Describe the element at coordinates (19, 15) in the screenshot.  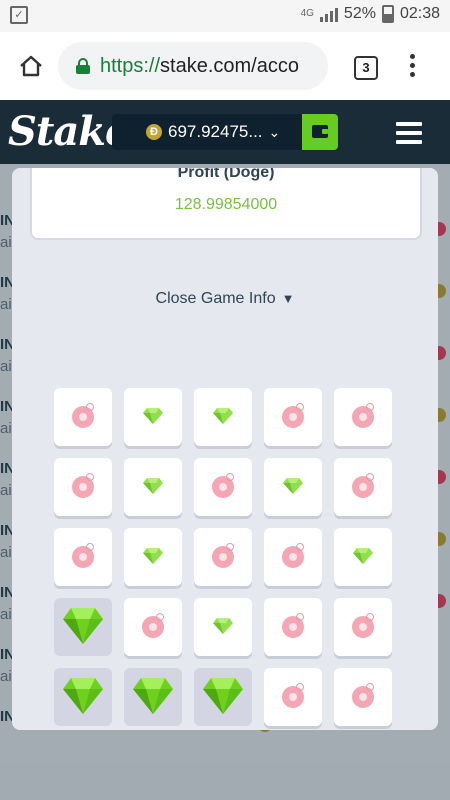
I see `checkbox-notification-icon: ✓` at that location.